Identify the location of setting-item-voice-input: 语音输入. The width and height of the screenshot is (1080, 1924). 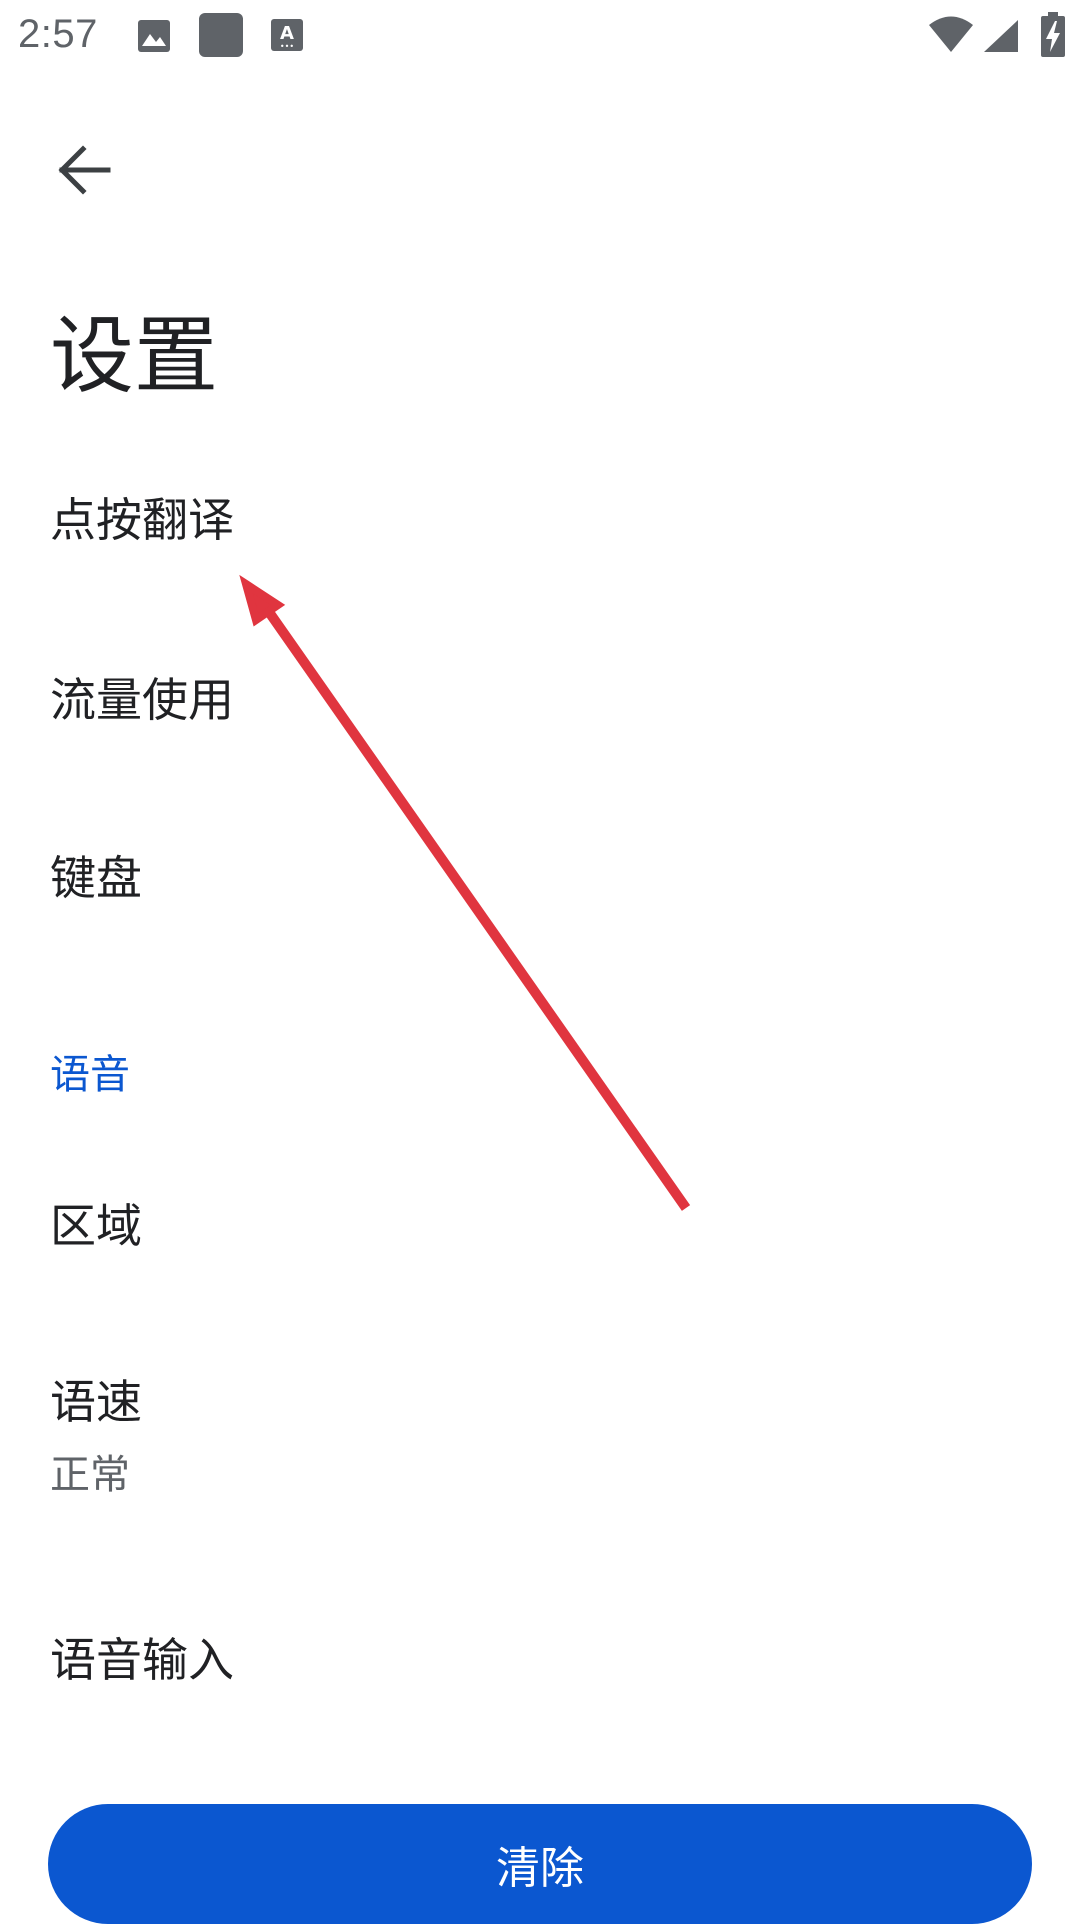
(540, 1660).